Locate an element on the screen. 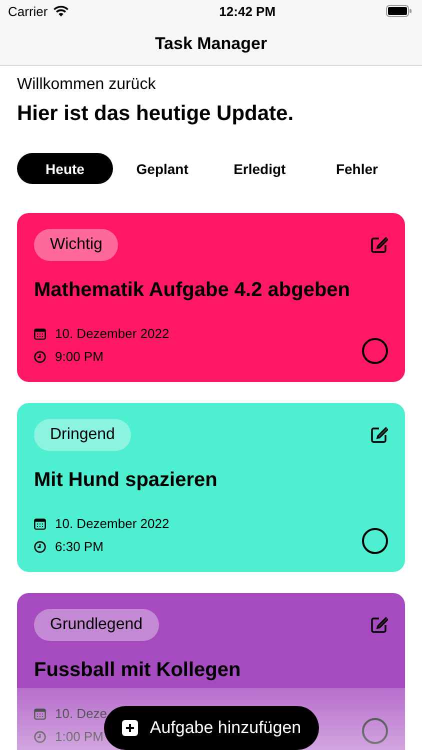  priority-tag: Dringend is located at coordinates (82, 435).